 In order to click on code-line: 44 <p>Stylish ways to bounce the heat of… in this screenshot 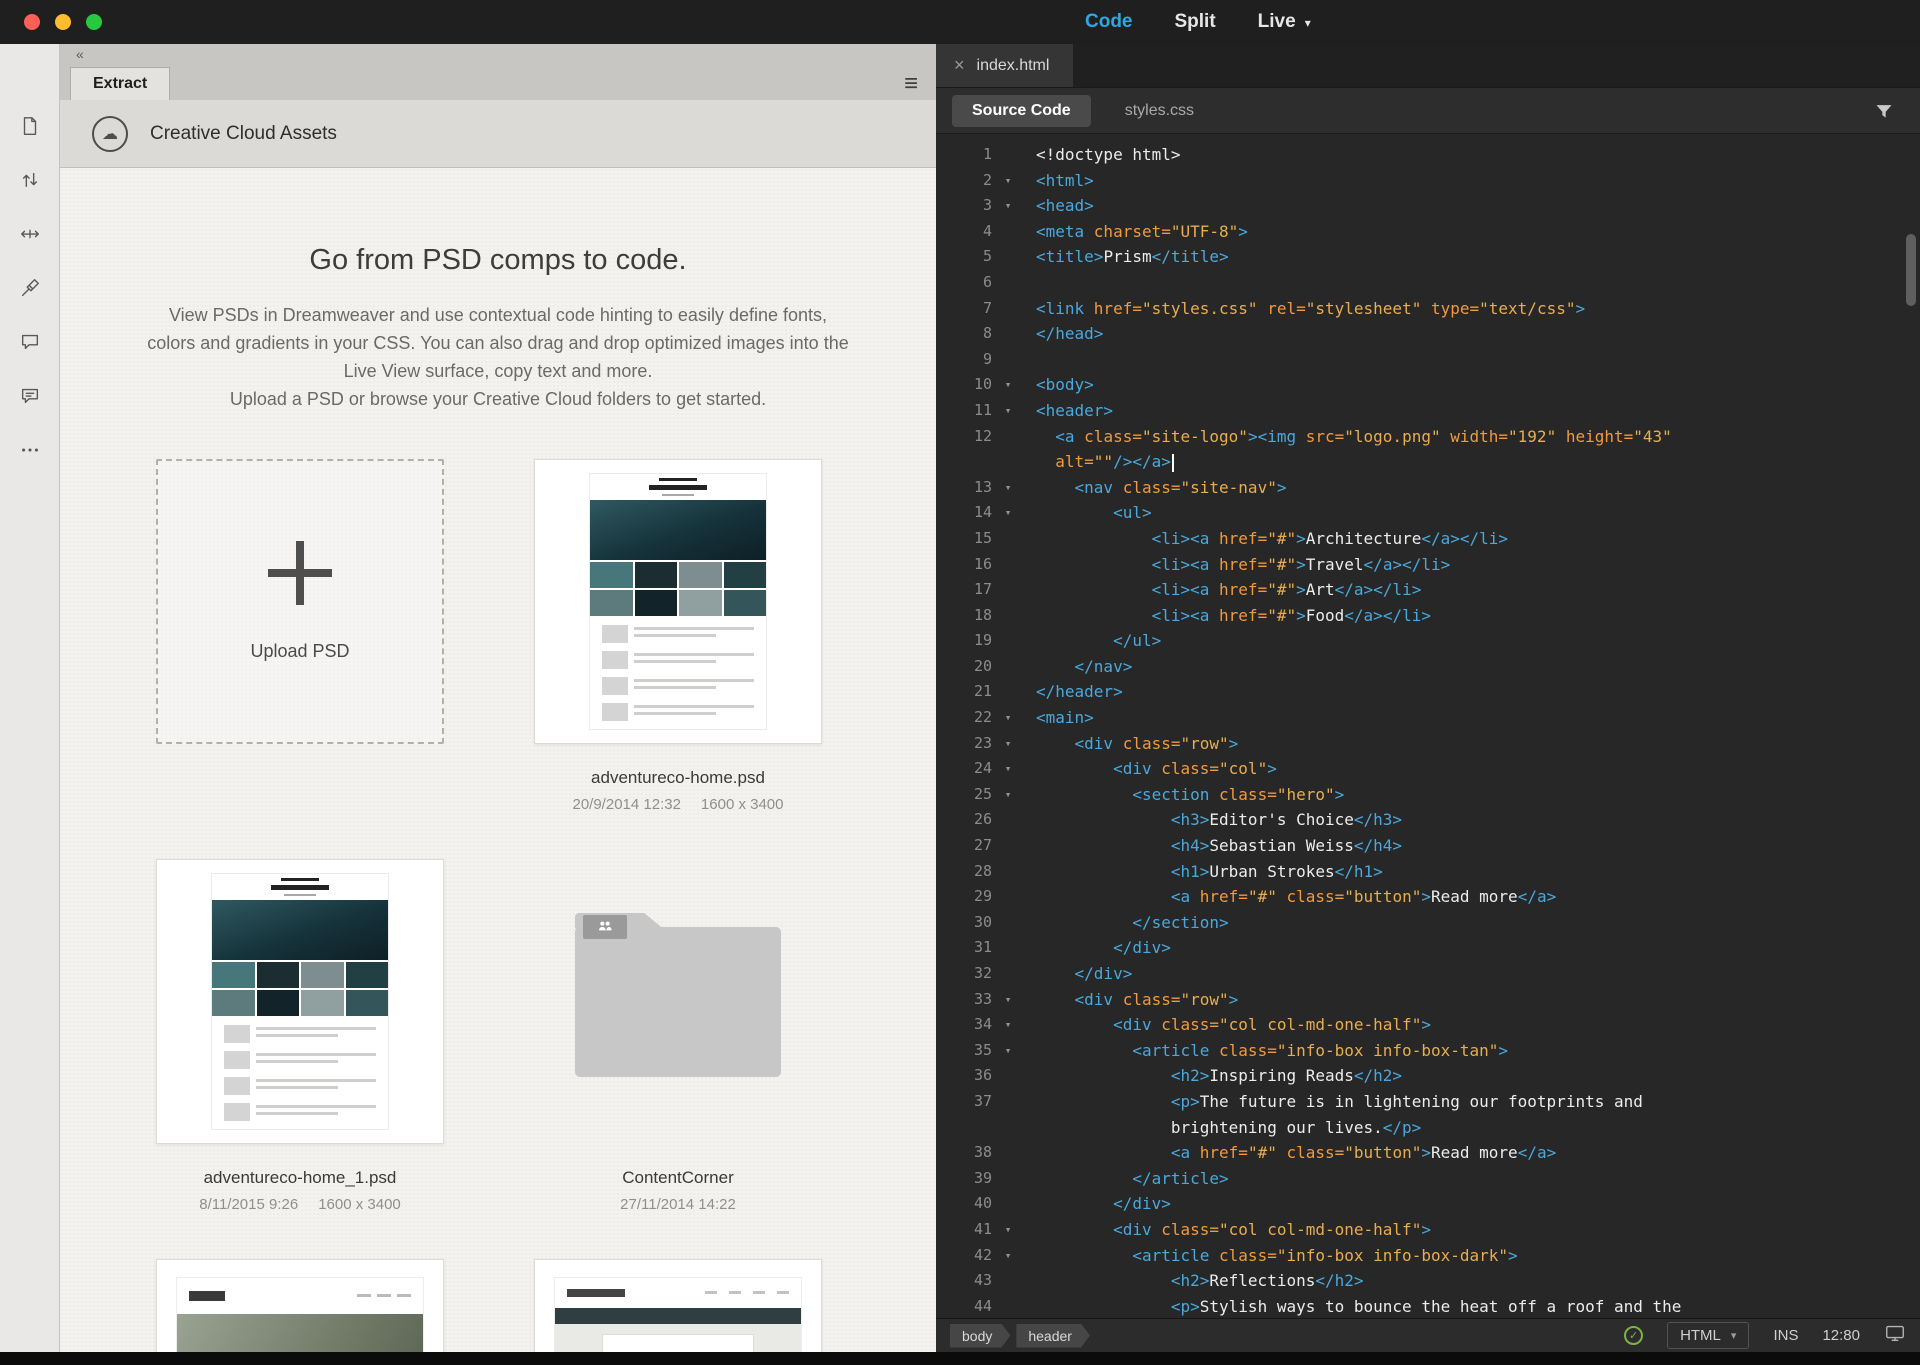, I will do `click(1428, 1306)`.